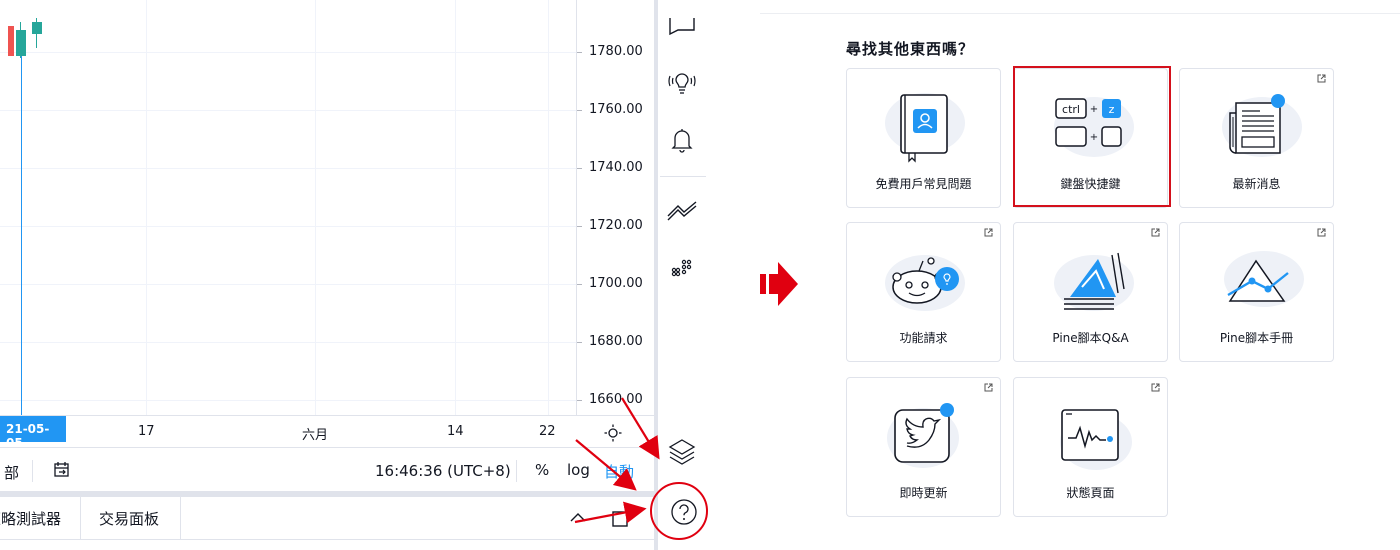 The height and width of the screenshot is (550, 1400). What do you see at coordinates (616, 341) in the screenshot?
I see `price-tick: 1680.00` at bounding box center [616, 341].